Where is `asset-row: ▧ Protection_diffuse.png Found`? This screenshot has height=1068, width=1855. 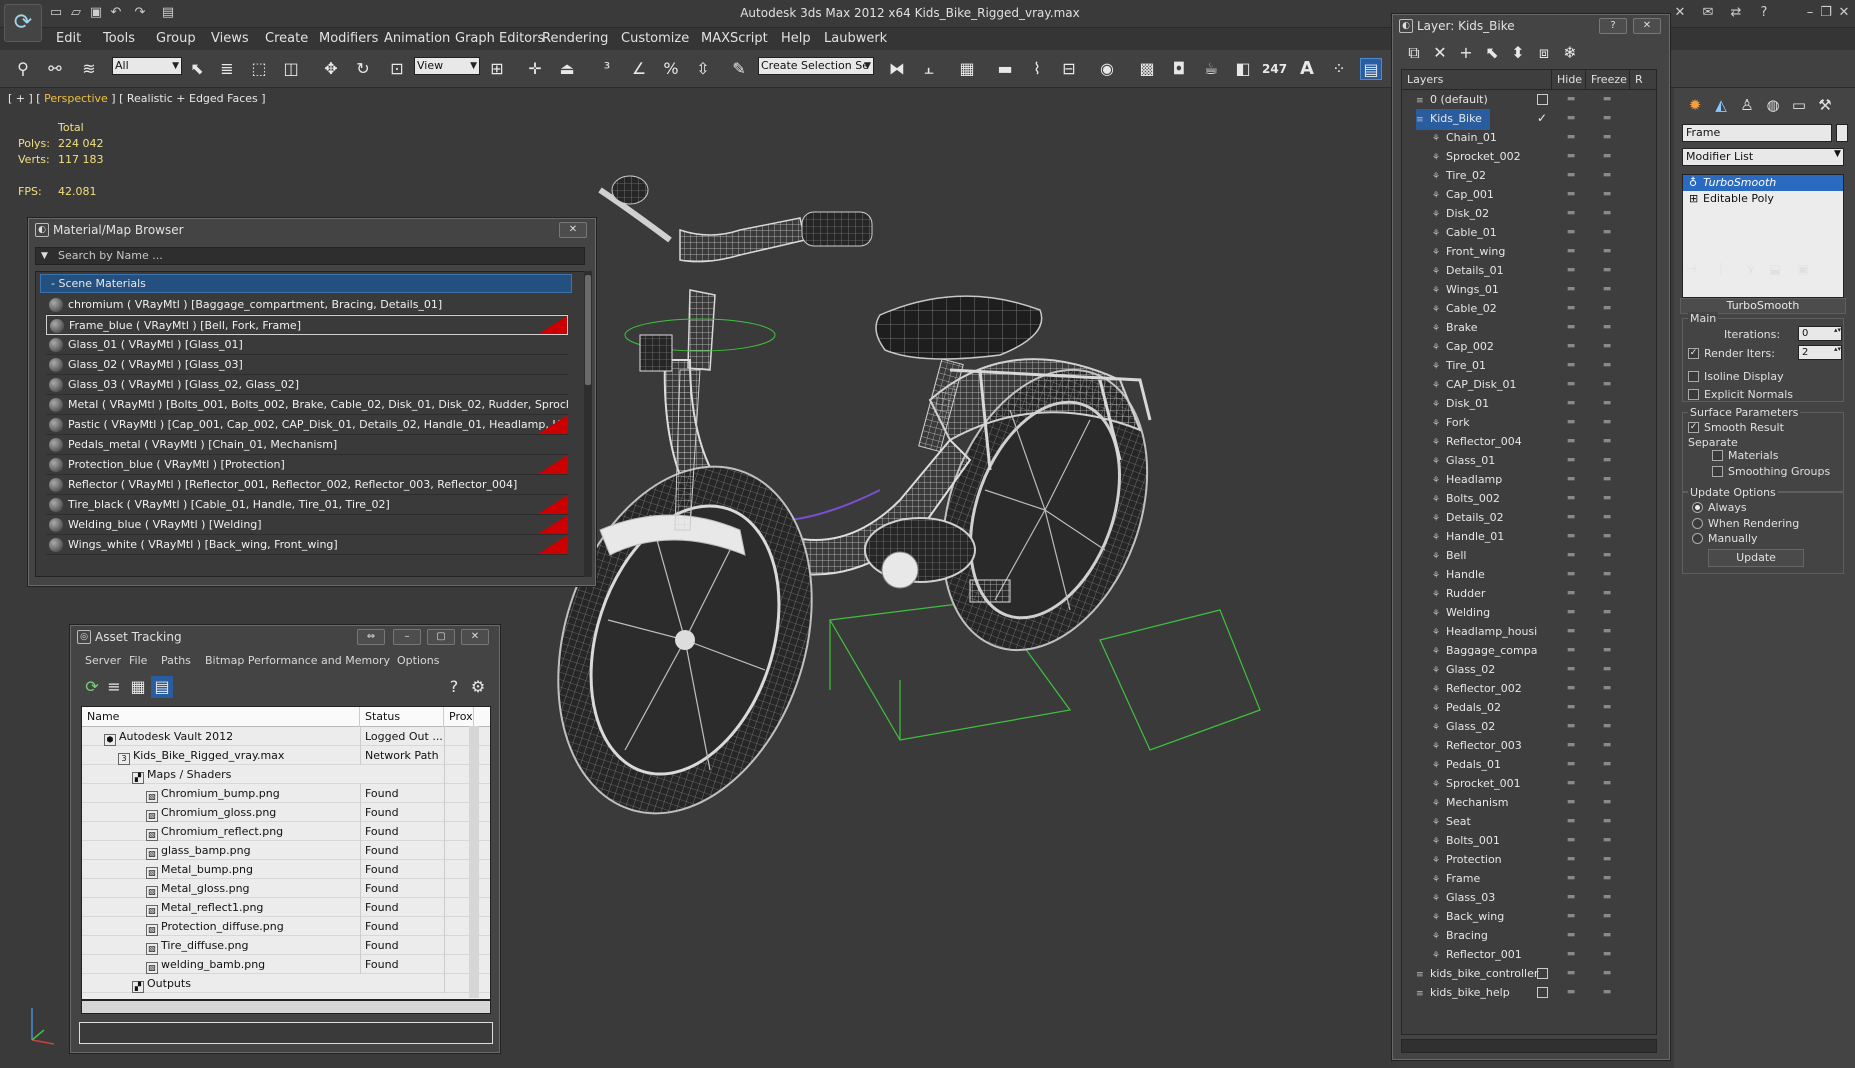
asset-row: ▧ Protection_diffuse.png Found is located at coordinates (286, 926).